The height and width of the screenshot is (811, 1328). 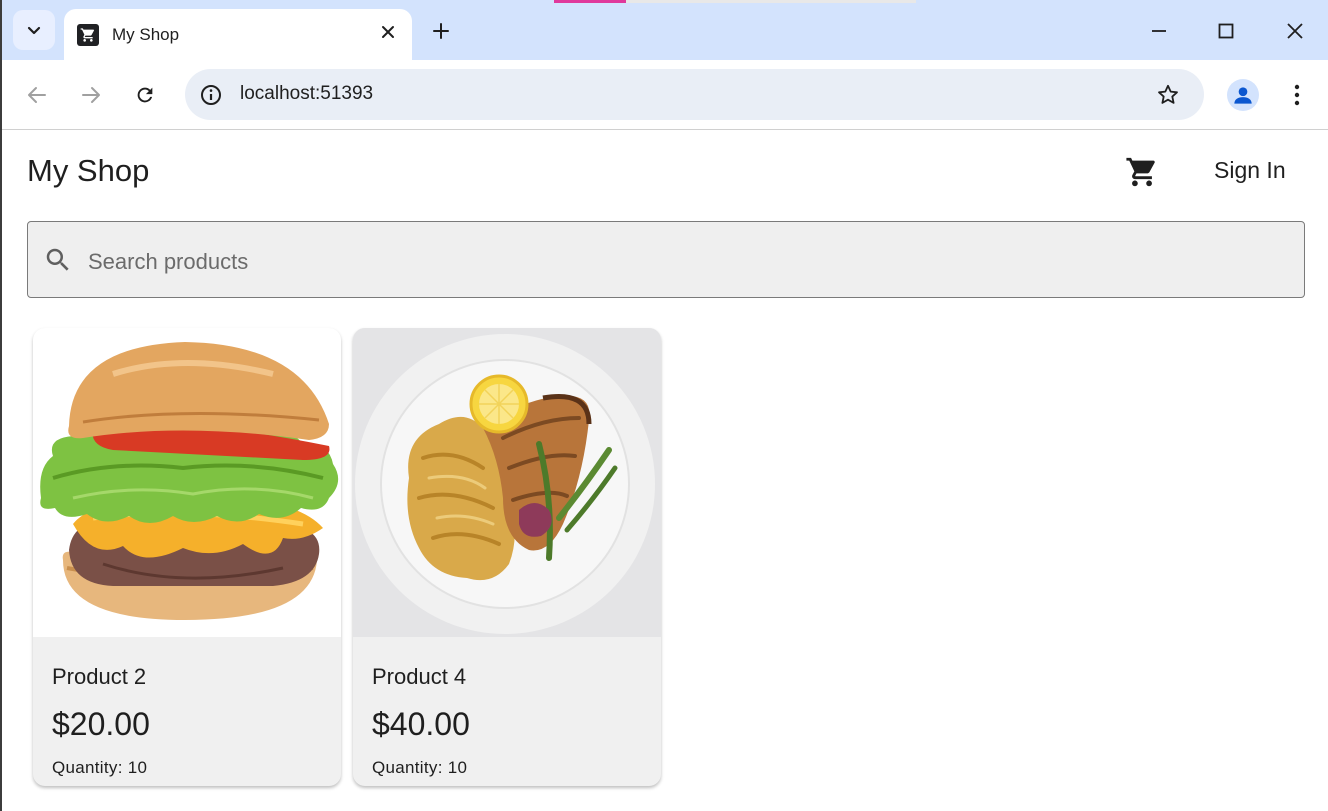 I want to click on person-icon, so click(x=1243, y=95).